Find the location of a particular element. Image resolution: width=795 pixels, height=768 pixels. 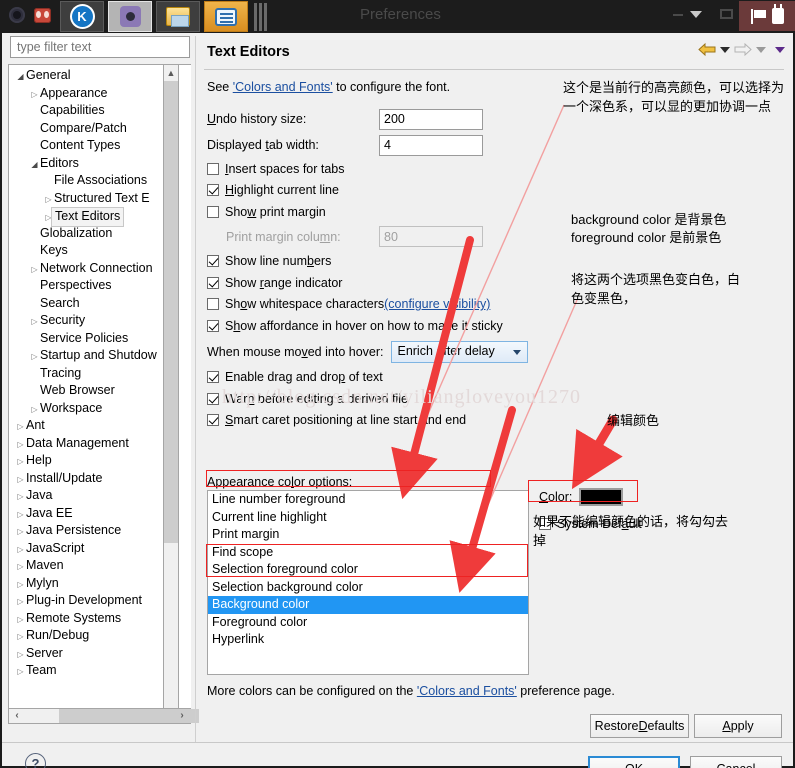

color-swatch-button is located at coordinates (601, 497).